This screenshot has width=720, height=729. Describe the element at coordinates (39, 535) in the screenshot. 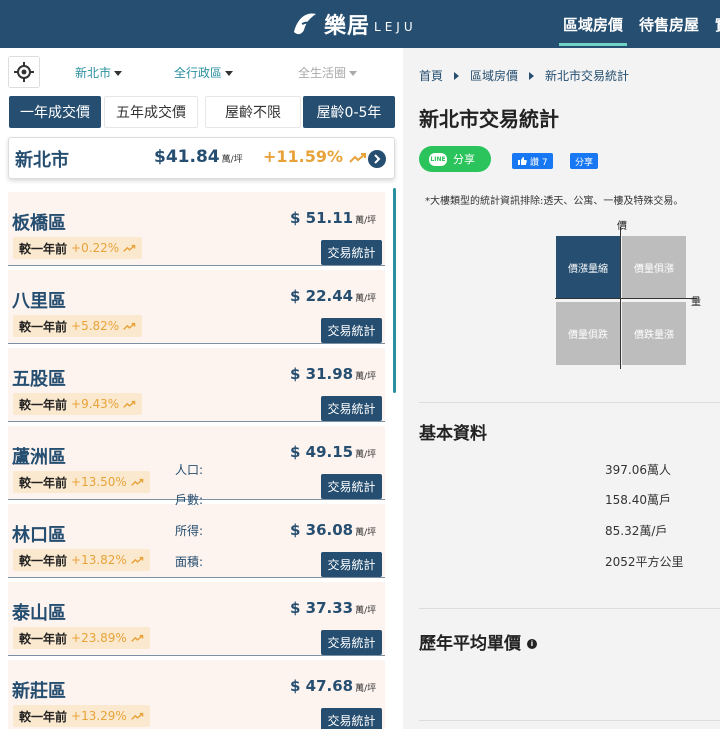

I see `district-name: 林口區` at that location.